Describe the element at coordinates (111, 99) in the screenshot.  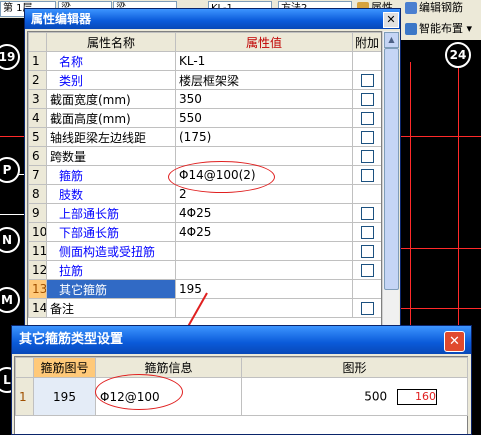
I see `property-name: 截面宽度(mm)` at that location.